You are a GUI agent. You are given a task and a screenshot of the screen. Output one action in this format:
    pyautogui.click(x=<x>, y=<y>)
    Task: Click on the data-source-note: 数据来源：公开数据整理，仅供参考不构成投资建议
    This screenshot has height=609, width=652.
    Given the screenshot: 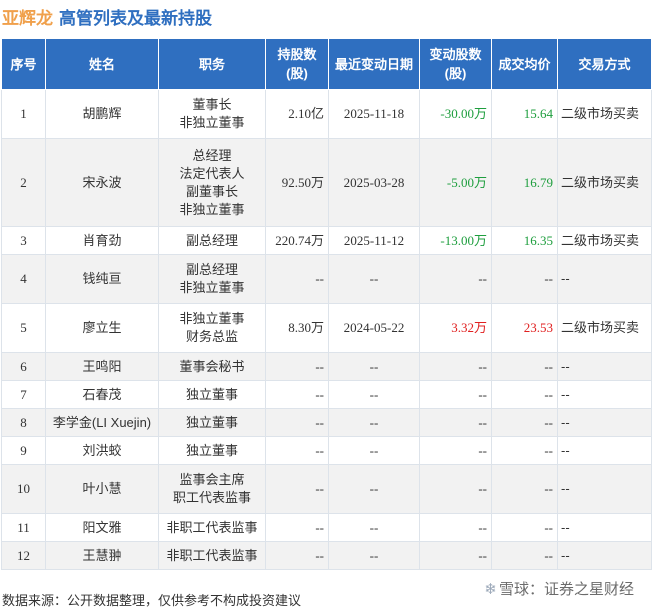 What is the action you would take?
    pyautogui.click(x=152, y=600)
    